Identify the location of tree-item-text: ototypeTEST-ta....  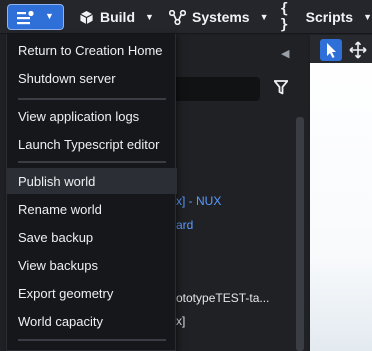
(222, 298).